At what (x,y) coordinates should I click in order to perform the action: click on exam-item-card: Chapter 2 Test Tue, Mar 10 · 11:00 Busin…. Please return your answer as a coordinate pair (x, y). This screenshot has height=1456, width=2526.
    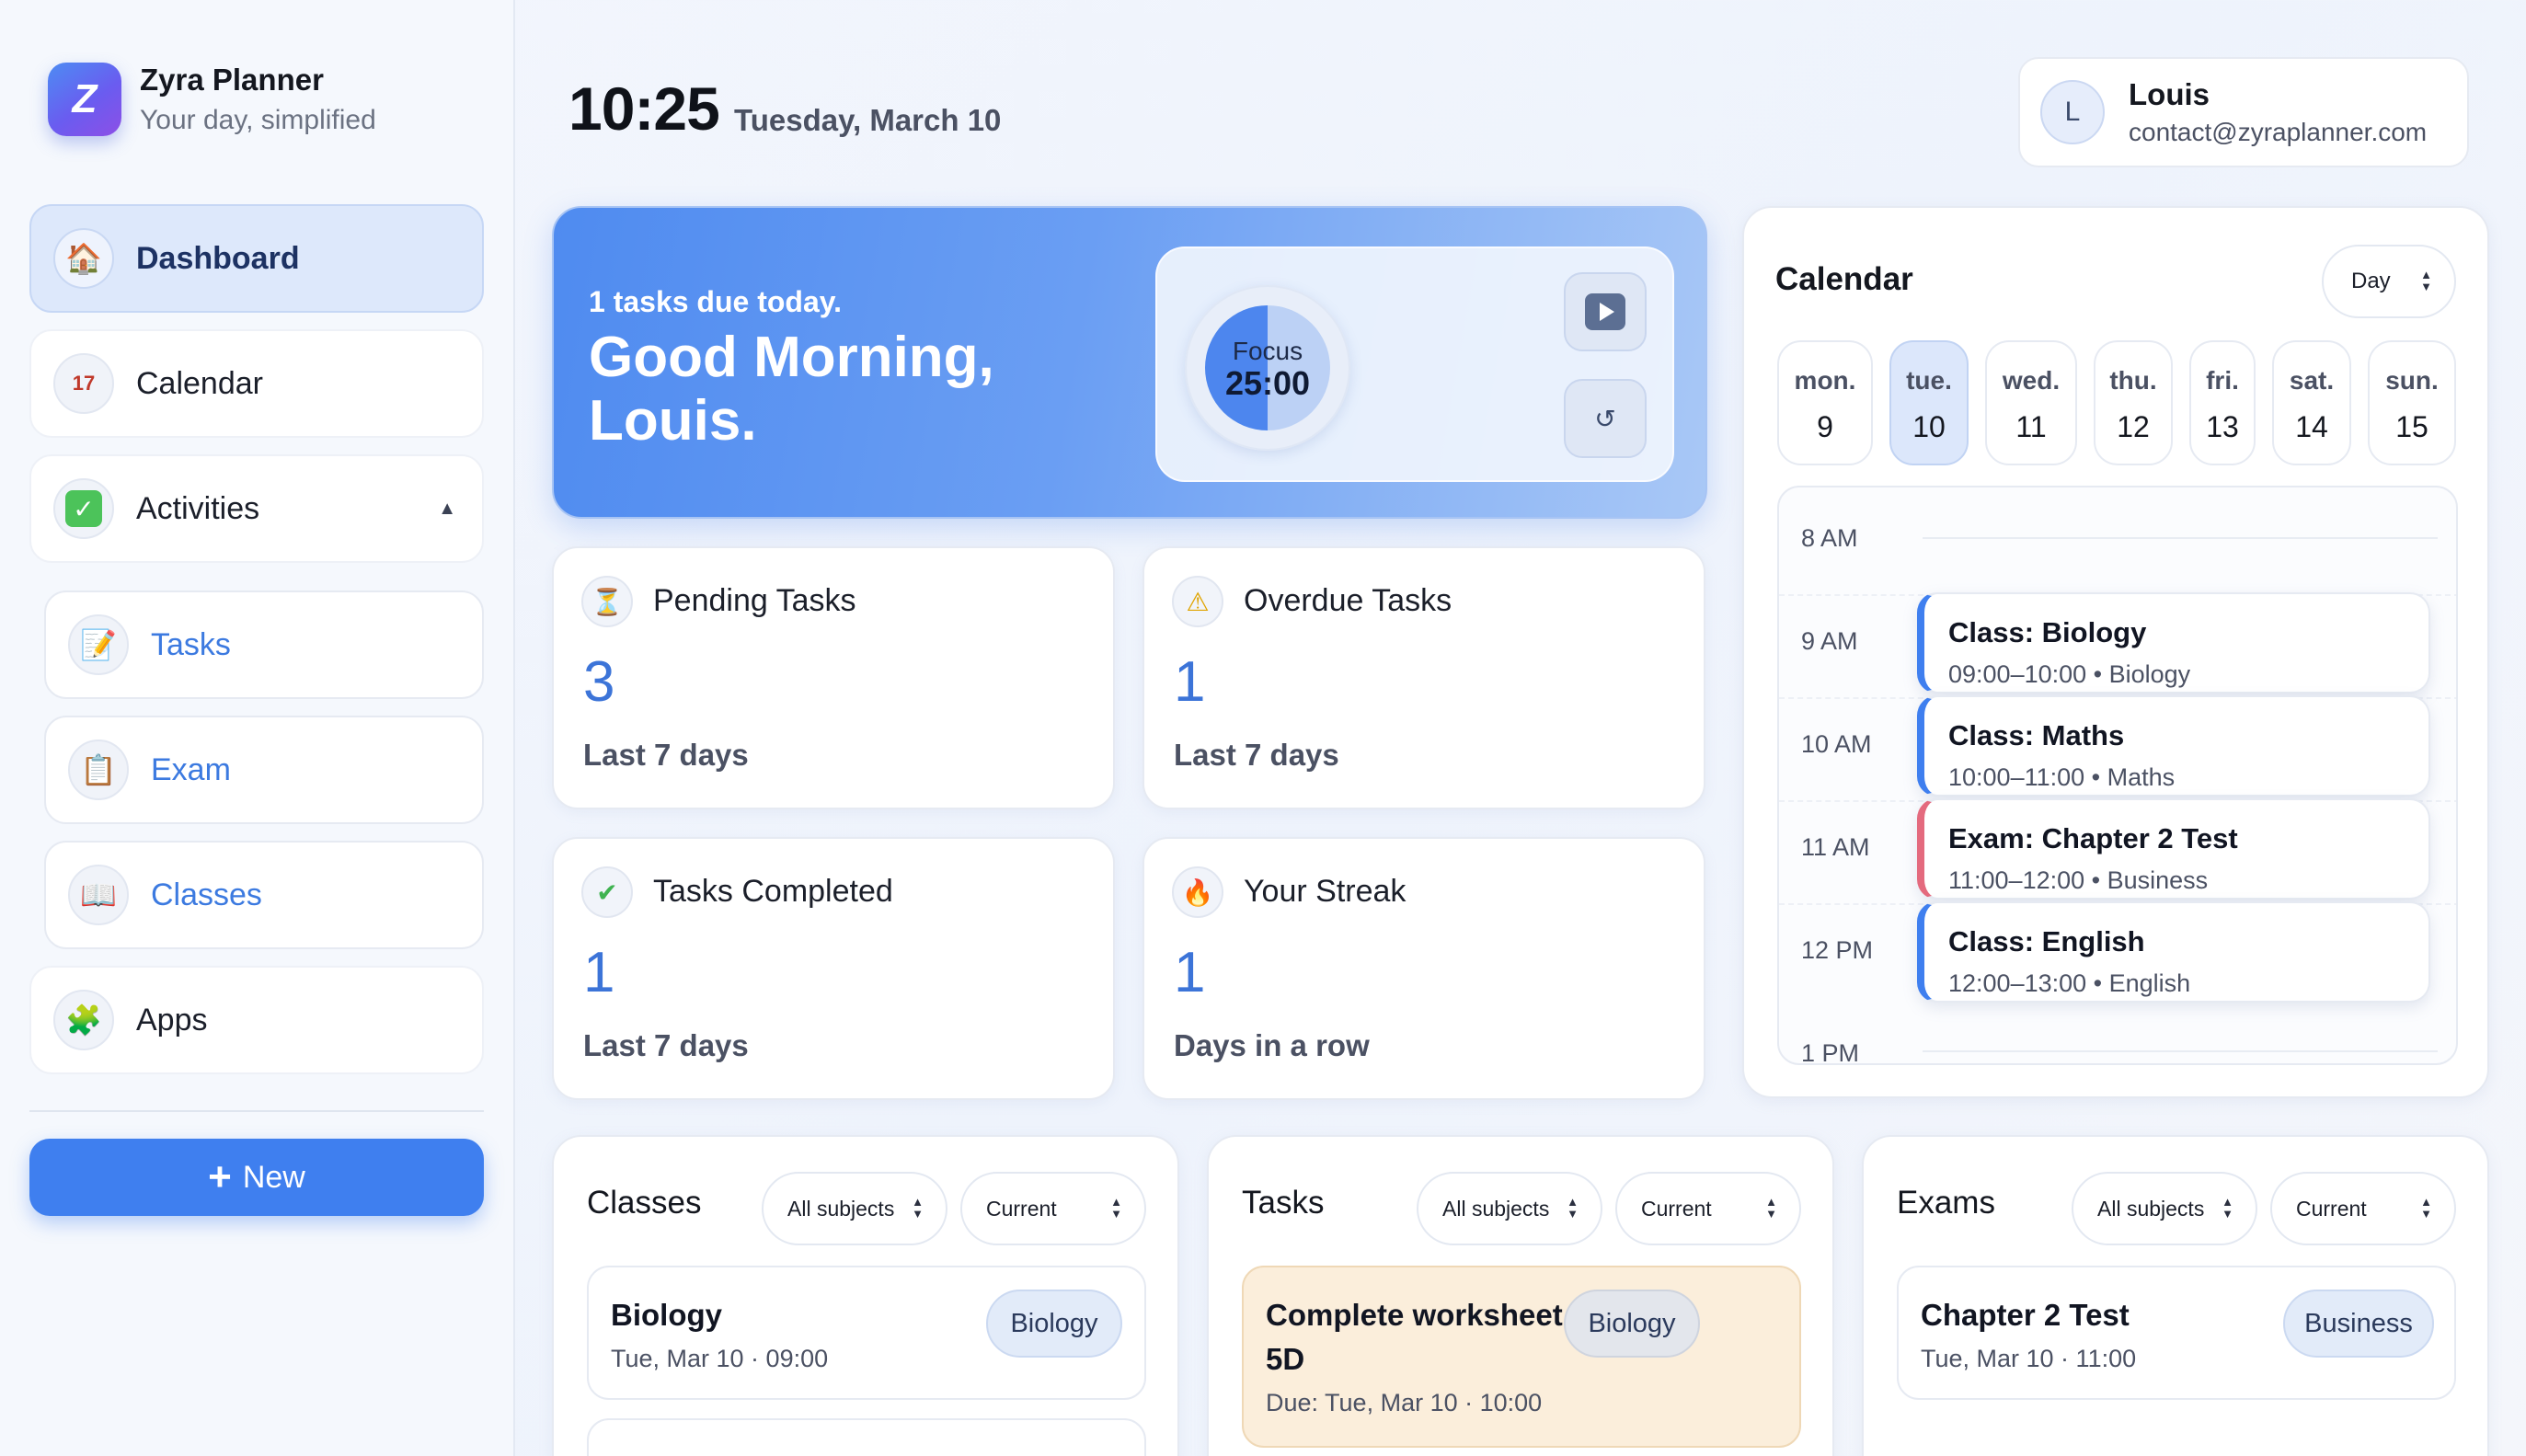
    Looking at the image, I should click on (2176, 1333).